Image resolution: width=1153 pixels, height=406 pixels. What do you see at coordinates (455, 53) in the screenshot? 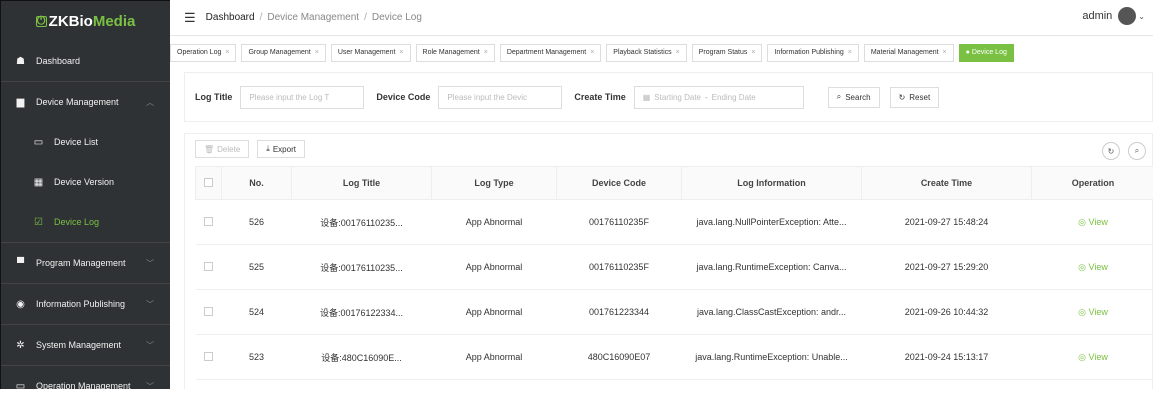
I see `tab-role-management: Role Management×` at bounding box center [455, 53].